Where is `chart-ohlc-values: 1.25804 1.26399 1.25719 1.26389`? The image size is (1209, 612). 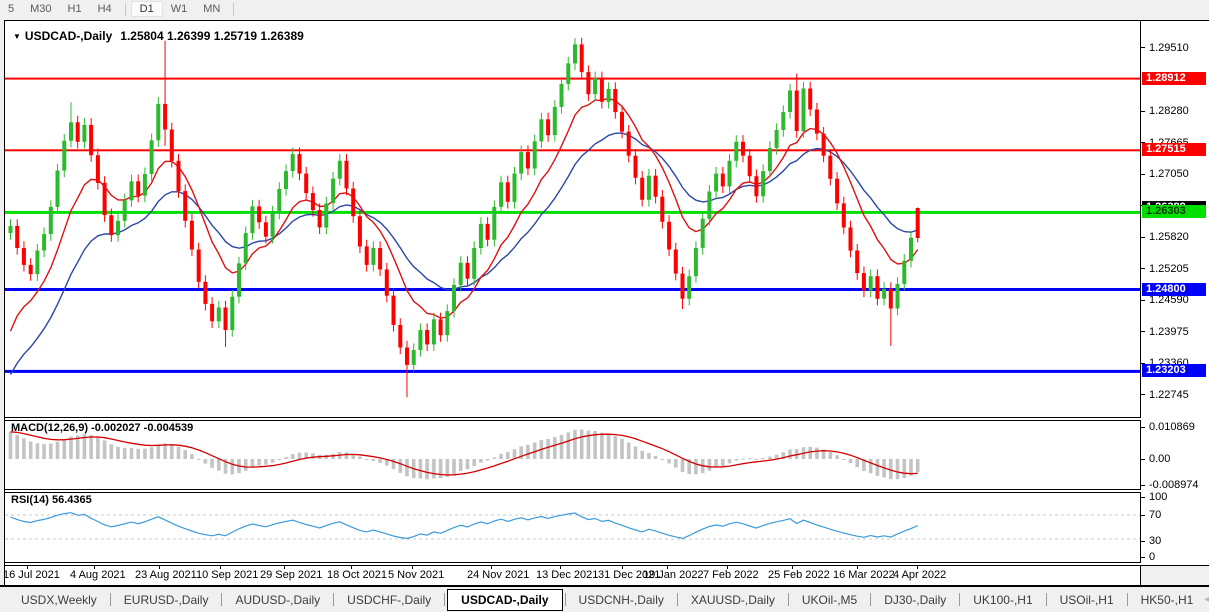 chart-ohlc-values: 1.25804 1.26399 1.25719 1.26389 is located at coordinates (212, 36).